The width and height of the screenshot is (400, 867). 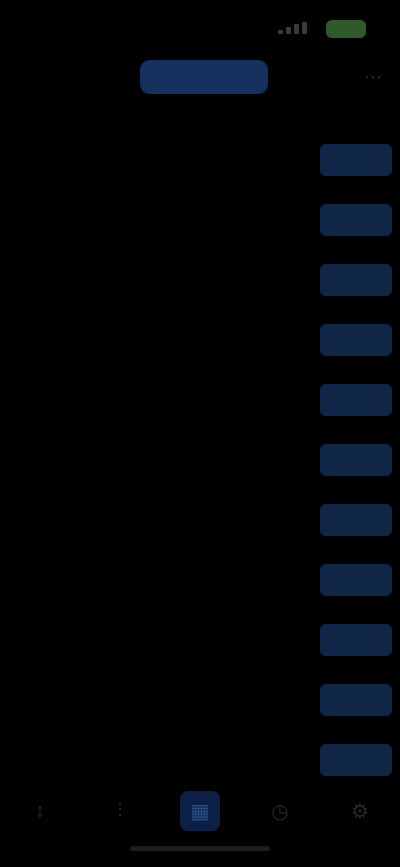 What do you see at coordinates (360, 811) in the screenshot?
I see `settings-icon: ⚙` at bounding box center [360, 811].